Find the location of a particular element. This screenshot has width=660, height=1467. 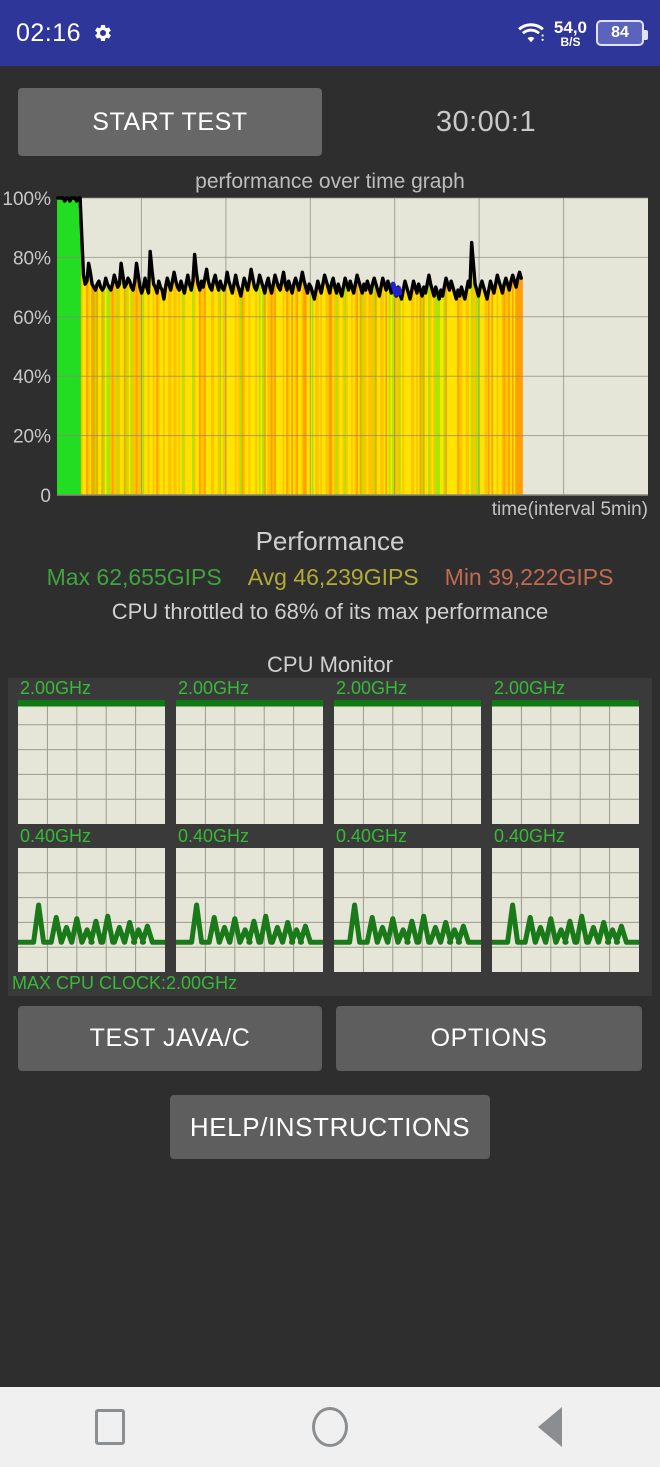

status-bar: 02:16 54,0 B/S 84 is located at coordinates (330, 33).